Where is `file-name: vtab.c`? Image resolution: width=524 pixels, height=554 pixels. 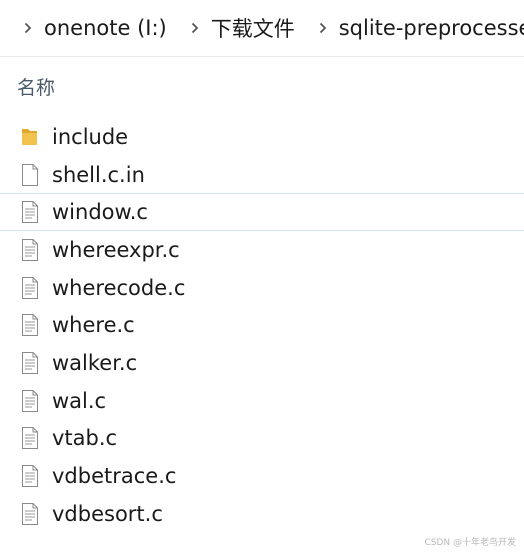
file-name: vtab.c is located at coordinates (85, 438).